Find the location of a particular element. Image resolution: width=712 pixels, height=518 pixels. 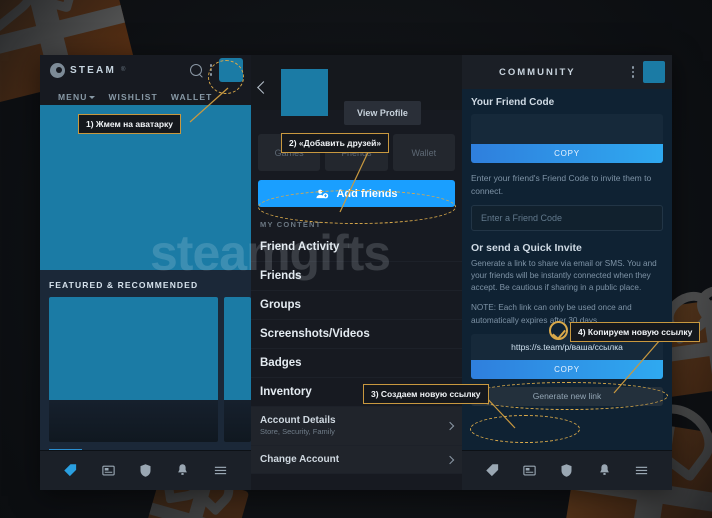

nav-item-wishlist: WISHLIST is located at coordinates (132, 97).